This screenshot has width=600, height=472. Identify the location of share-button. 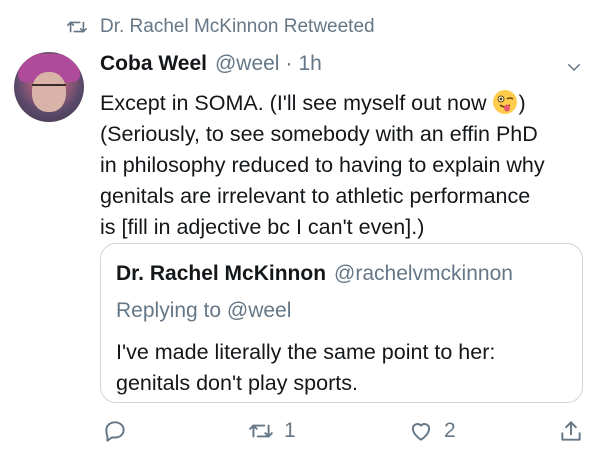
(571, 431).